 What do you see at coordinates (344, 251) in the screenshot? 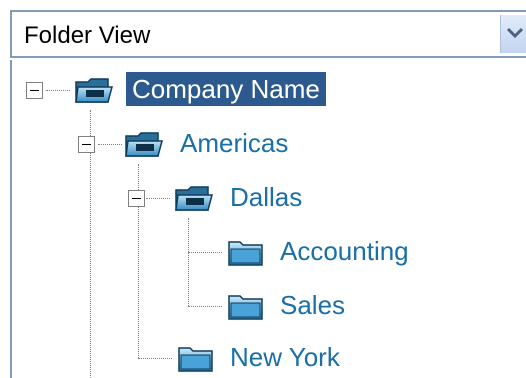
I see `tree-node-label: Accounting` at bounding box center [344, 251].